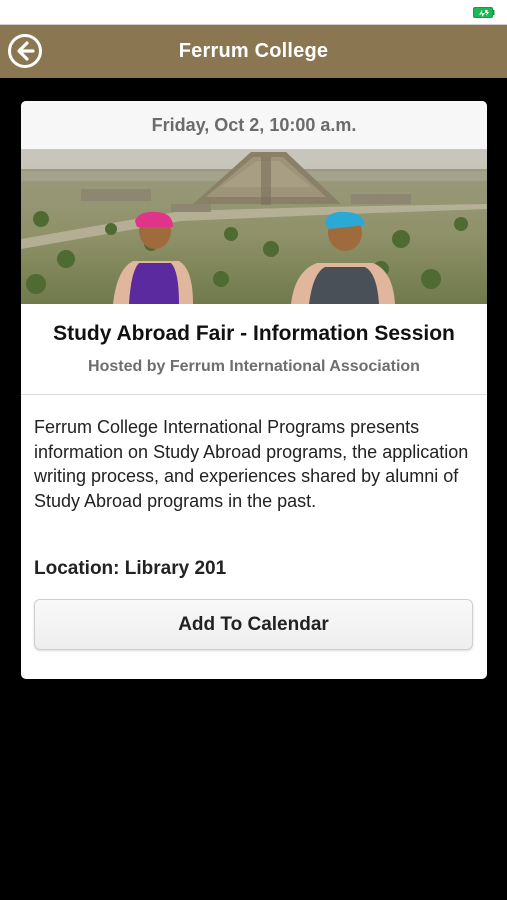  What do you see at coordinates (484, 12) in the screenshot?
I see `battery-charging-icon` at bounding box center [484, 12].